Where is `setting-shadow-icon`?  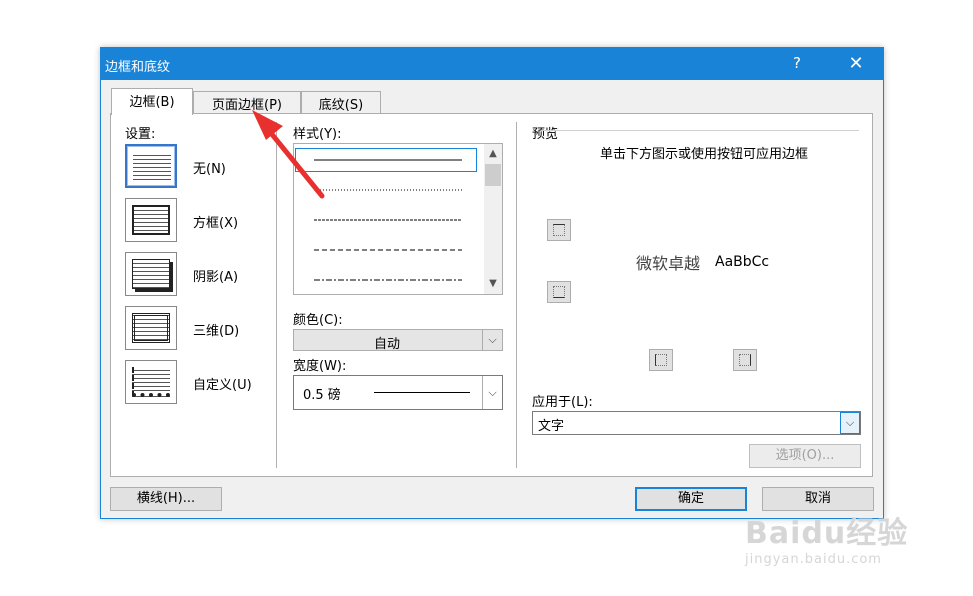 setting-shadow-icon is located at coordinates (151, 274).